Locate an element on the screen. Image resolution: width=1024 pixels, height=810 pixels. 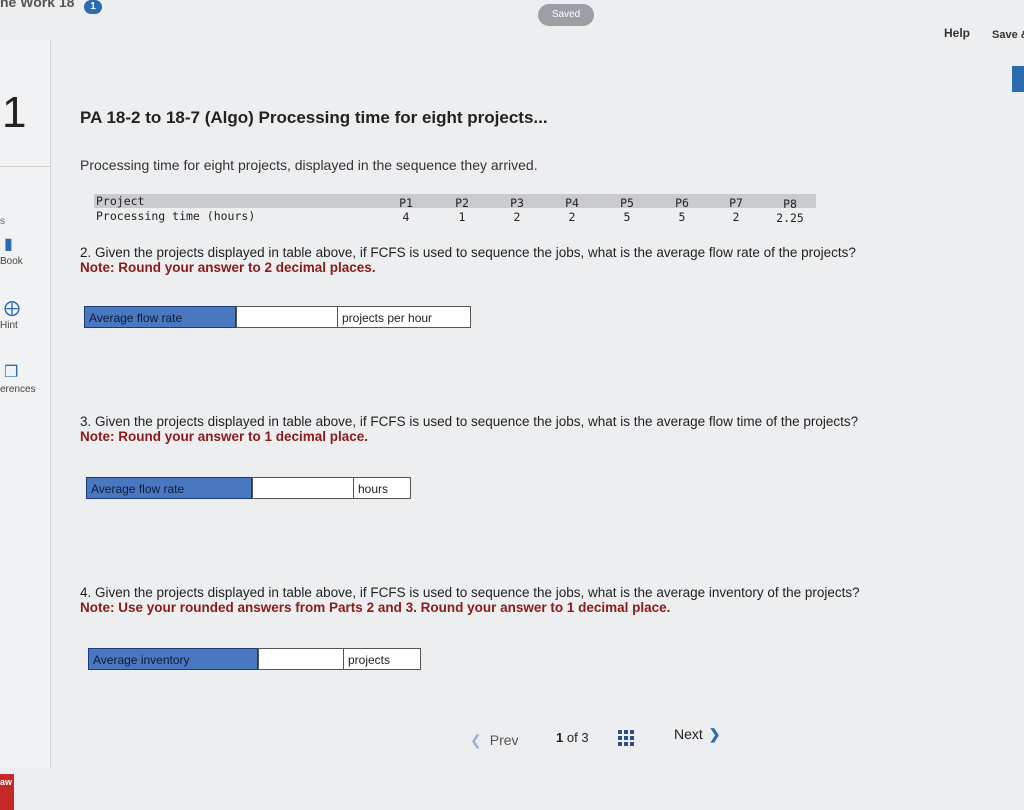
answer-row-4: Average inventory projects is located at coordinates (254, 659).